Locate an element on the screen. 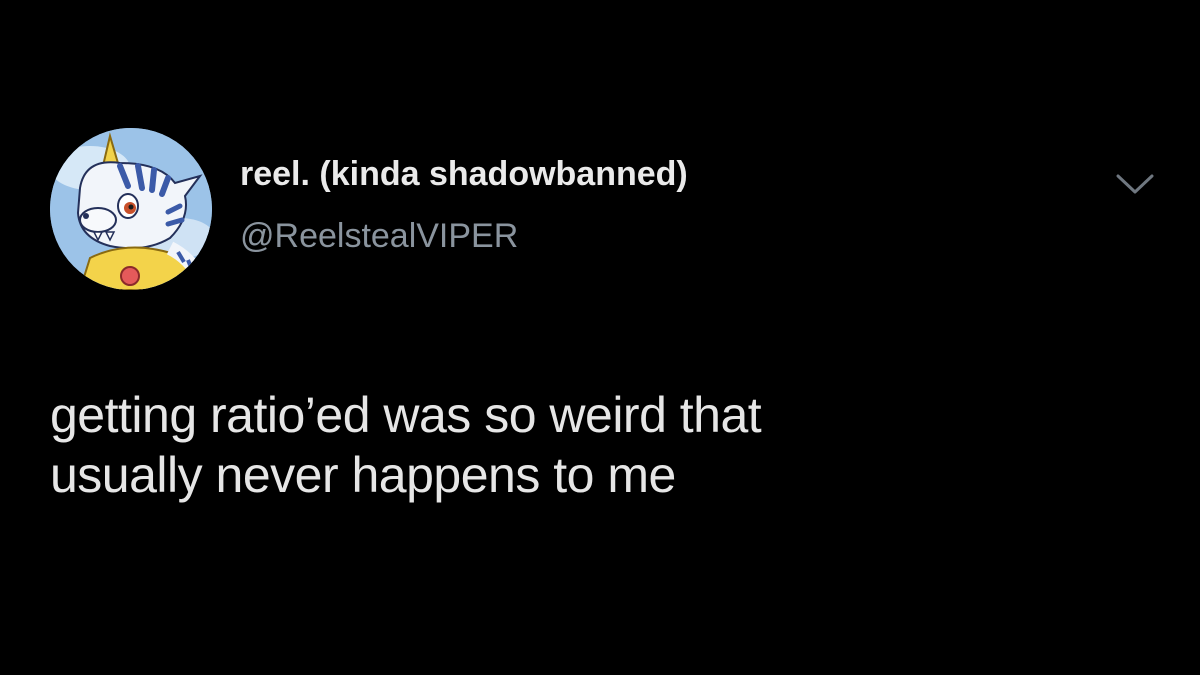 The height and width of the screenshot is (675, 1200). avatar is located at coordinates (131, 209).